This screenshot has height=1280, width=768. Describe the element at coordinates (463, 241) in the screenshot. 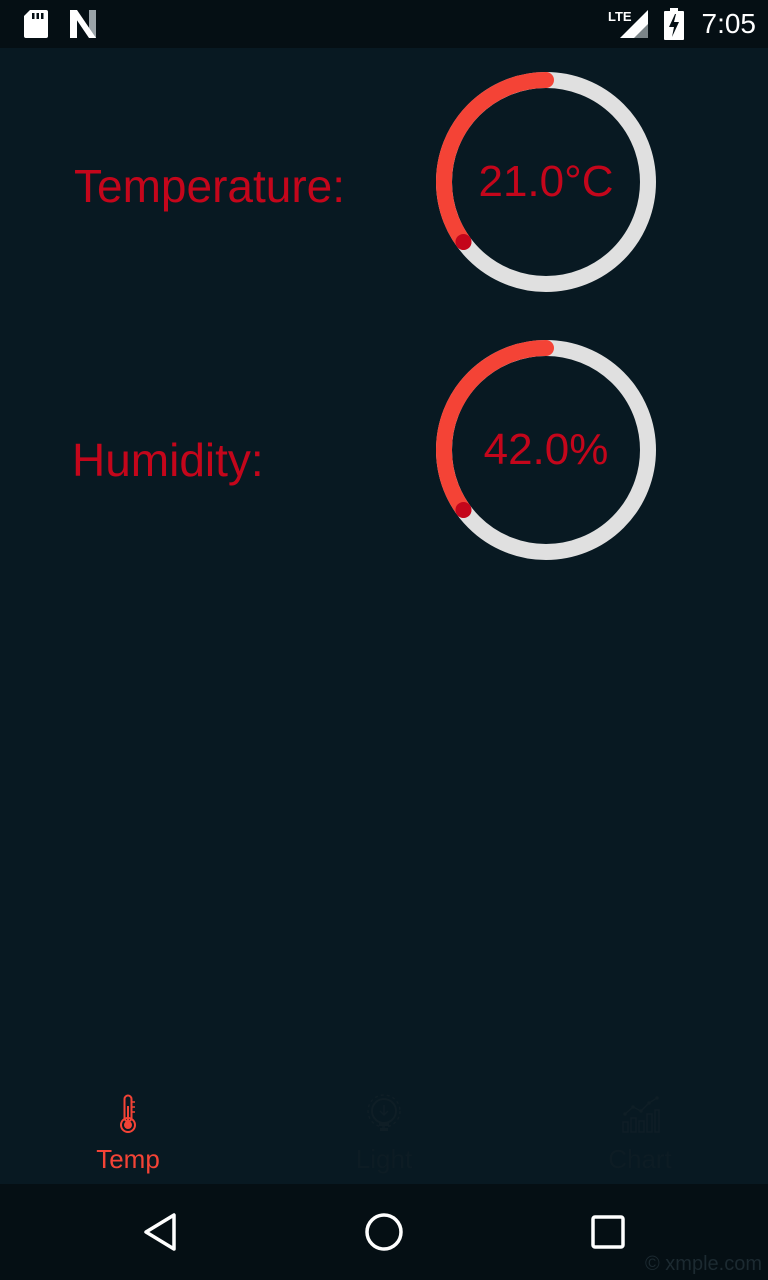

I see `temperature-gauge-dot` at that location.